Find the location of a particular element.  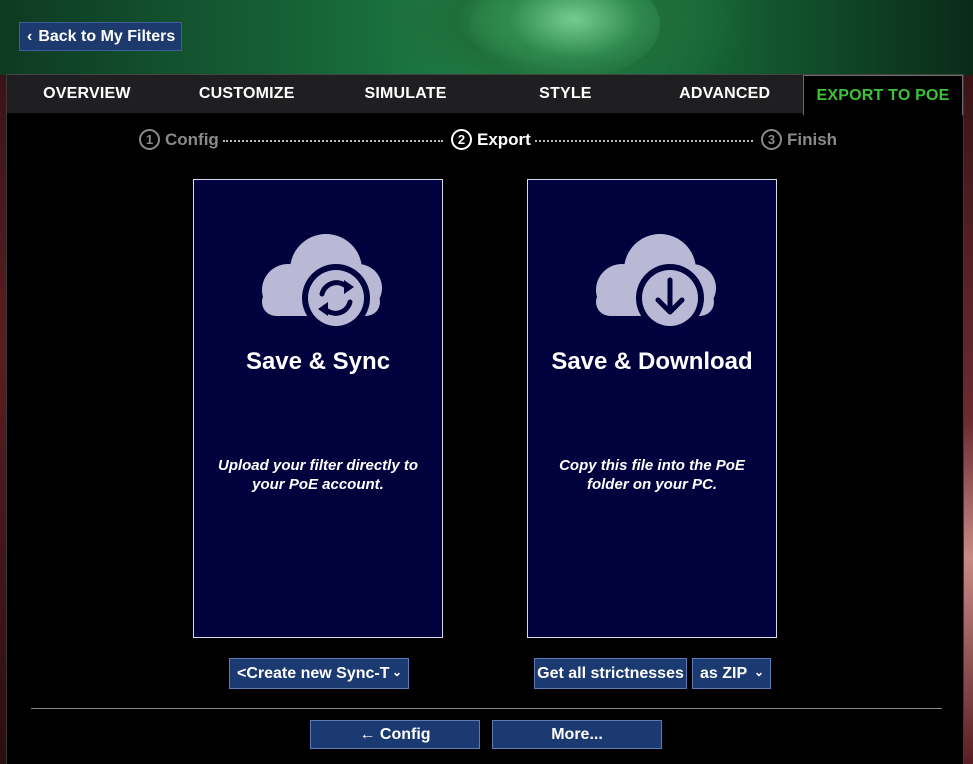

step-number: 2 is located at coordinates (461, 139).